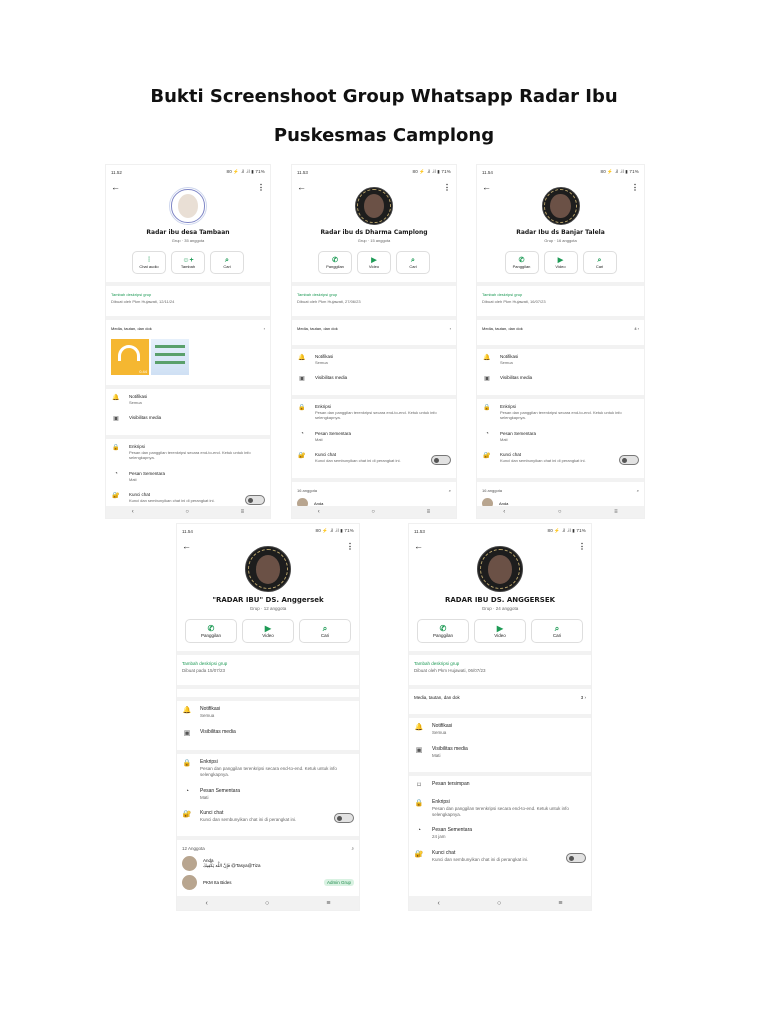  I want to click on audio-thumbnail: 0.44, so click(130, 357).